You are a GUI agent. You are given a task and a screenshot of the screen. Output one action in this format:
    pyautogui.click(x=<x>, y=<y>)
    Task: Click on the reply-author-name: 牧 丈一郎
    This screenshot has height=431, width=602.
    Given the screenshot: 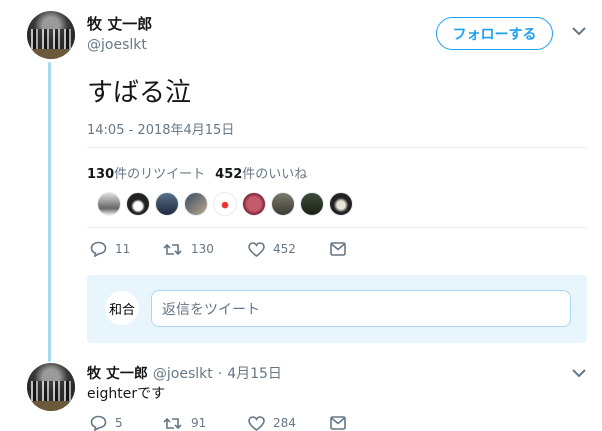 What is the action you would take?
    pyautogui.click(x=117, y=373)
    